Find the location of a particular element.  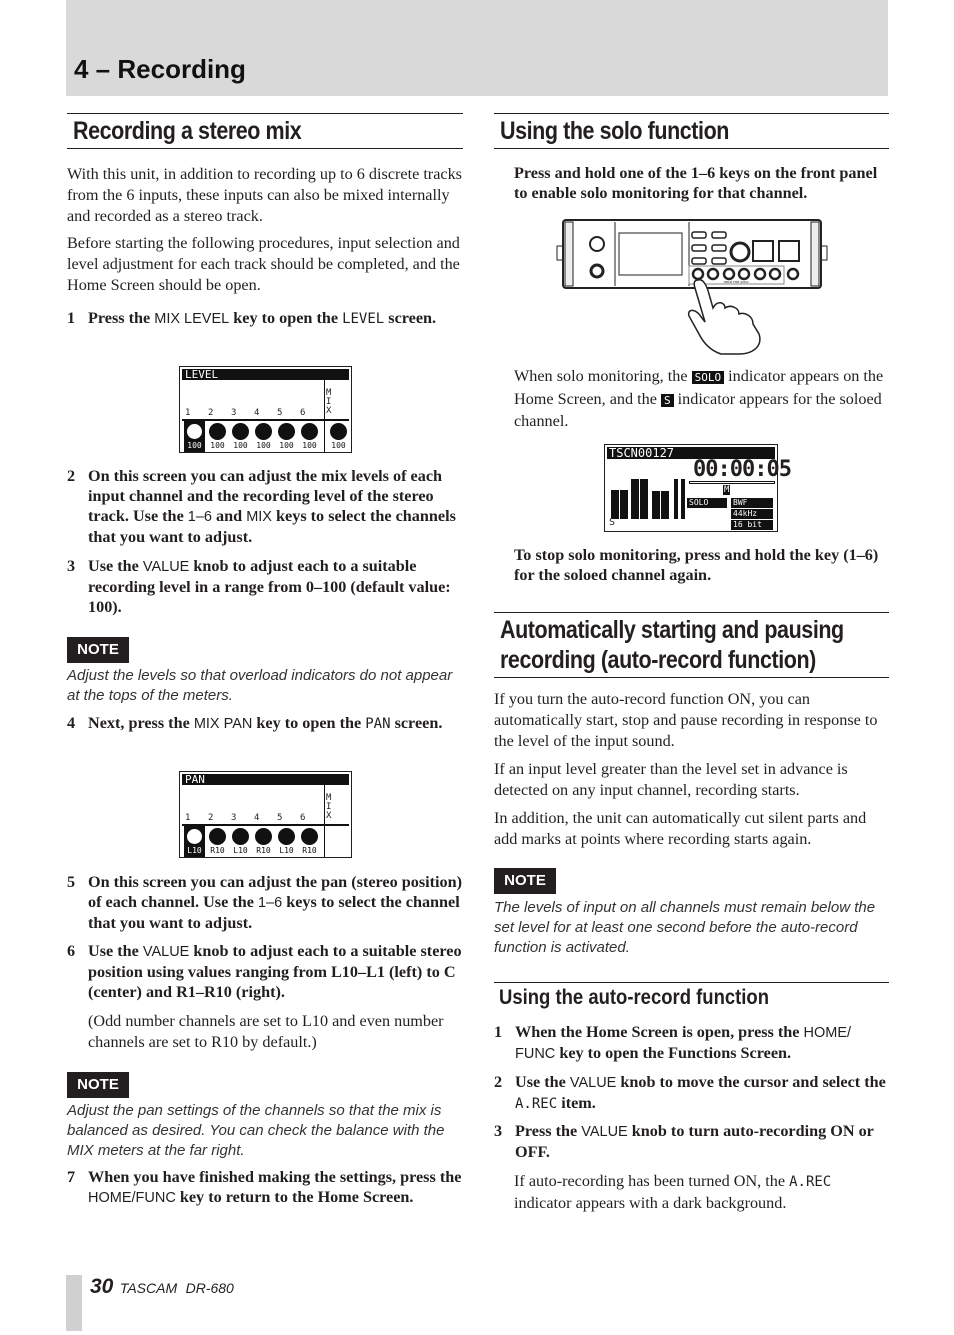

key-name: 1–6 is located at coordinates (199, 517).